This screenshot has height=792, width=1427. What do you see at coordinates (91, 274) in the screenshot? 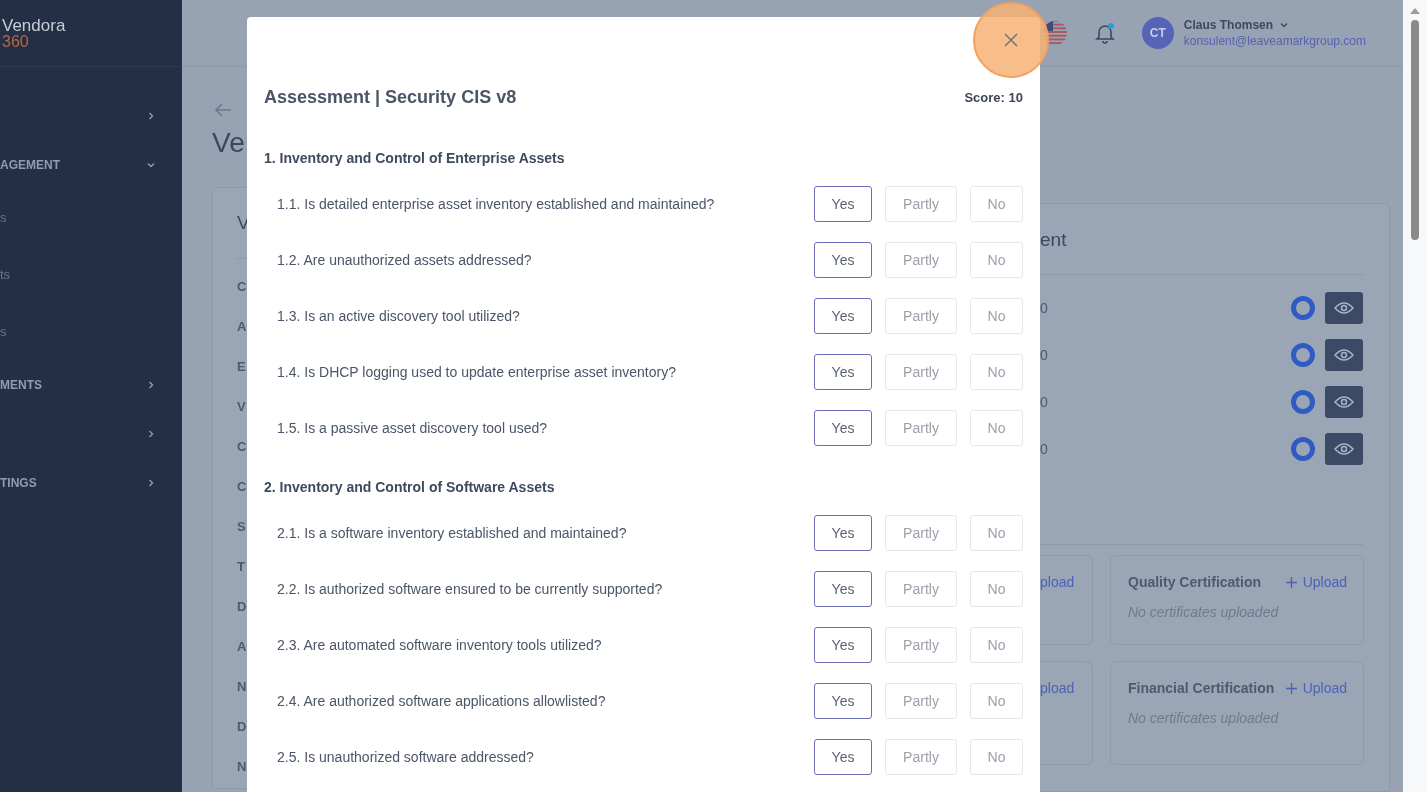
I see `sidebar-item: ts` at bounding box center [91, 274].